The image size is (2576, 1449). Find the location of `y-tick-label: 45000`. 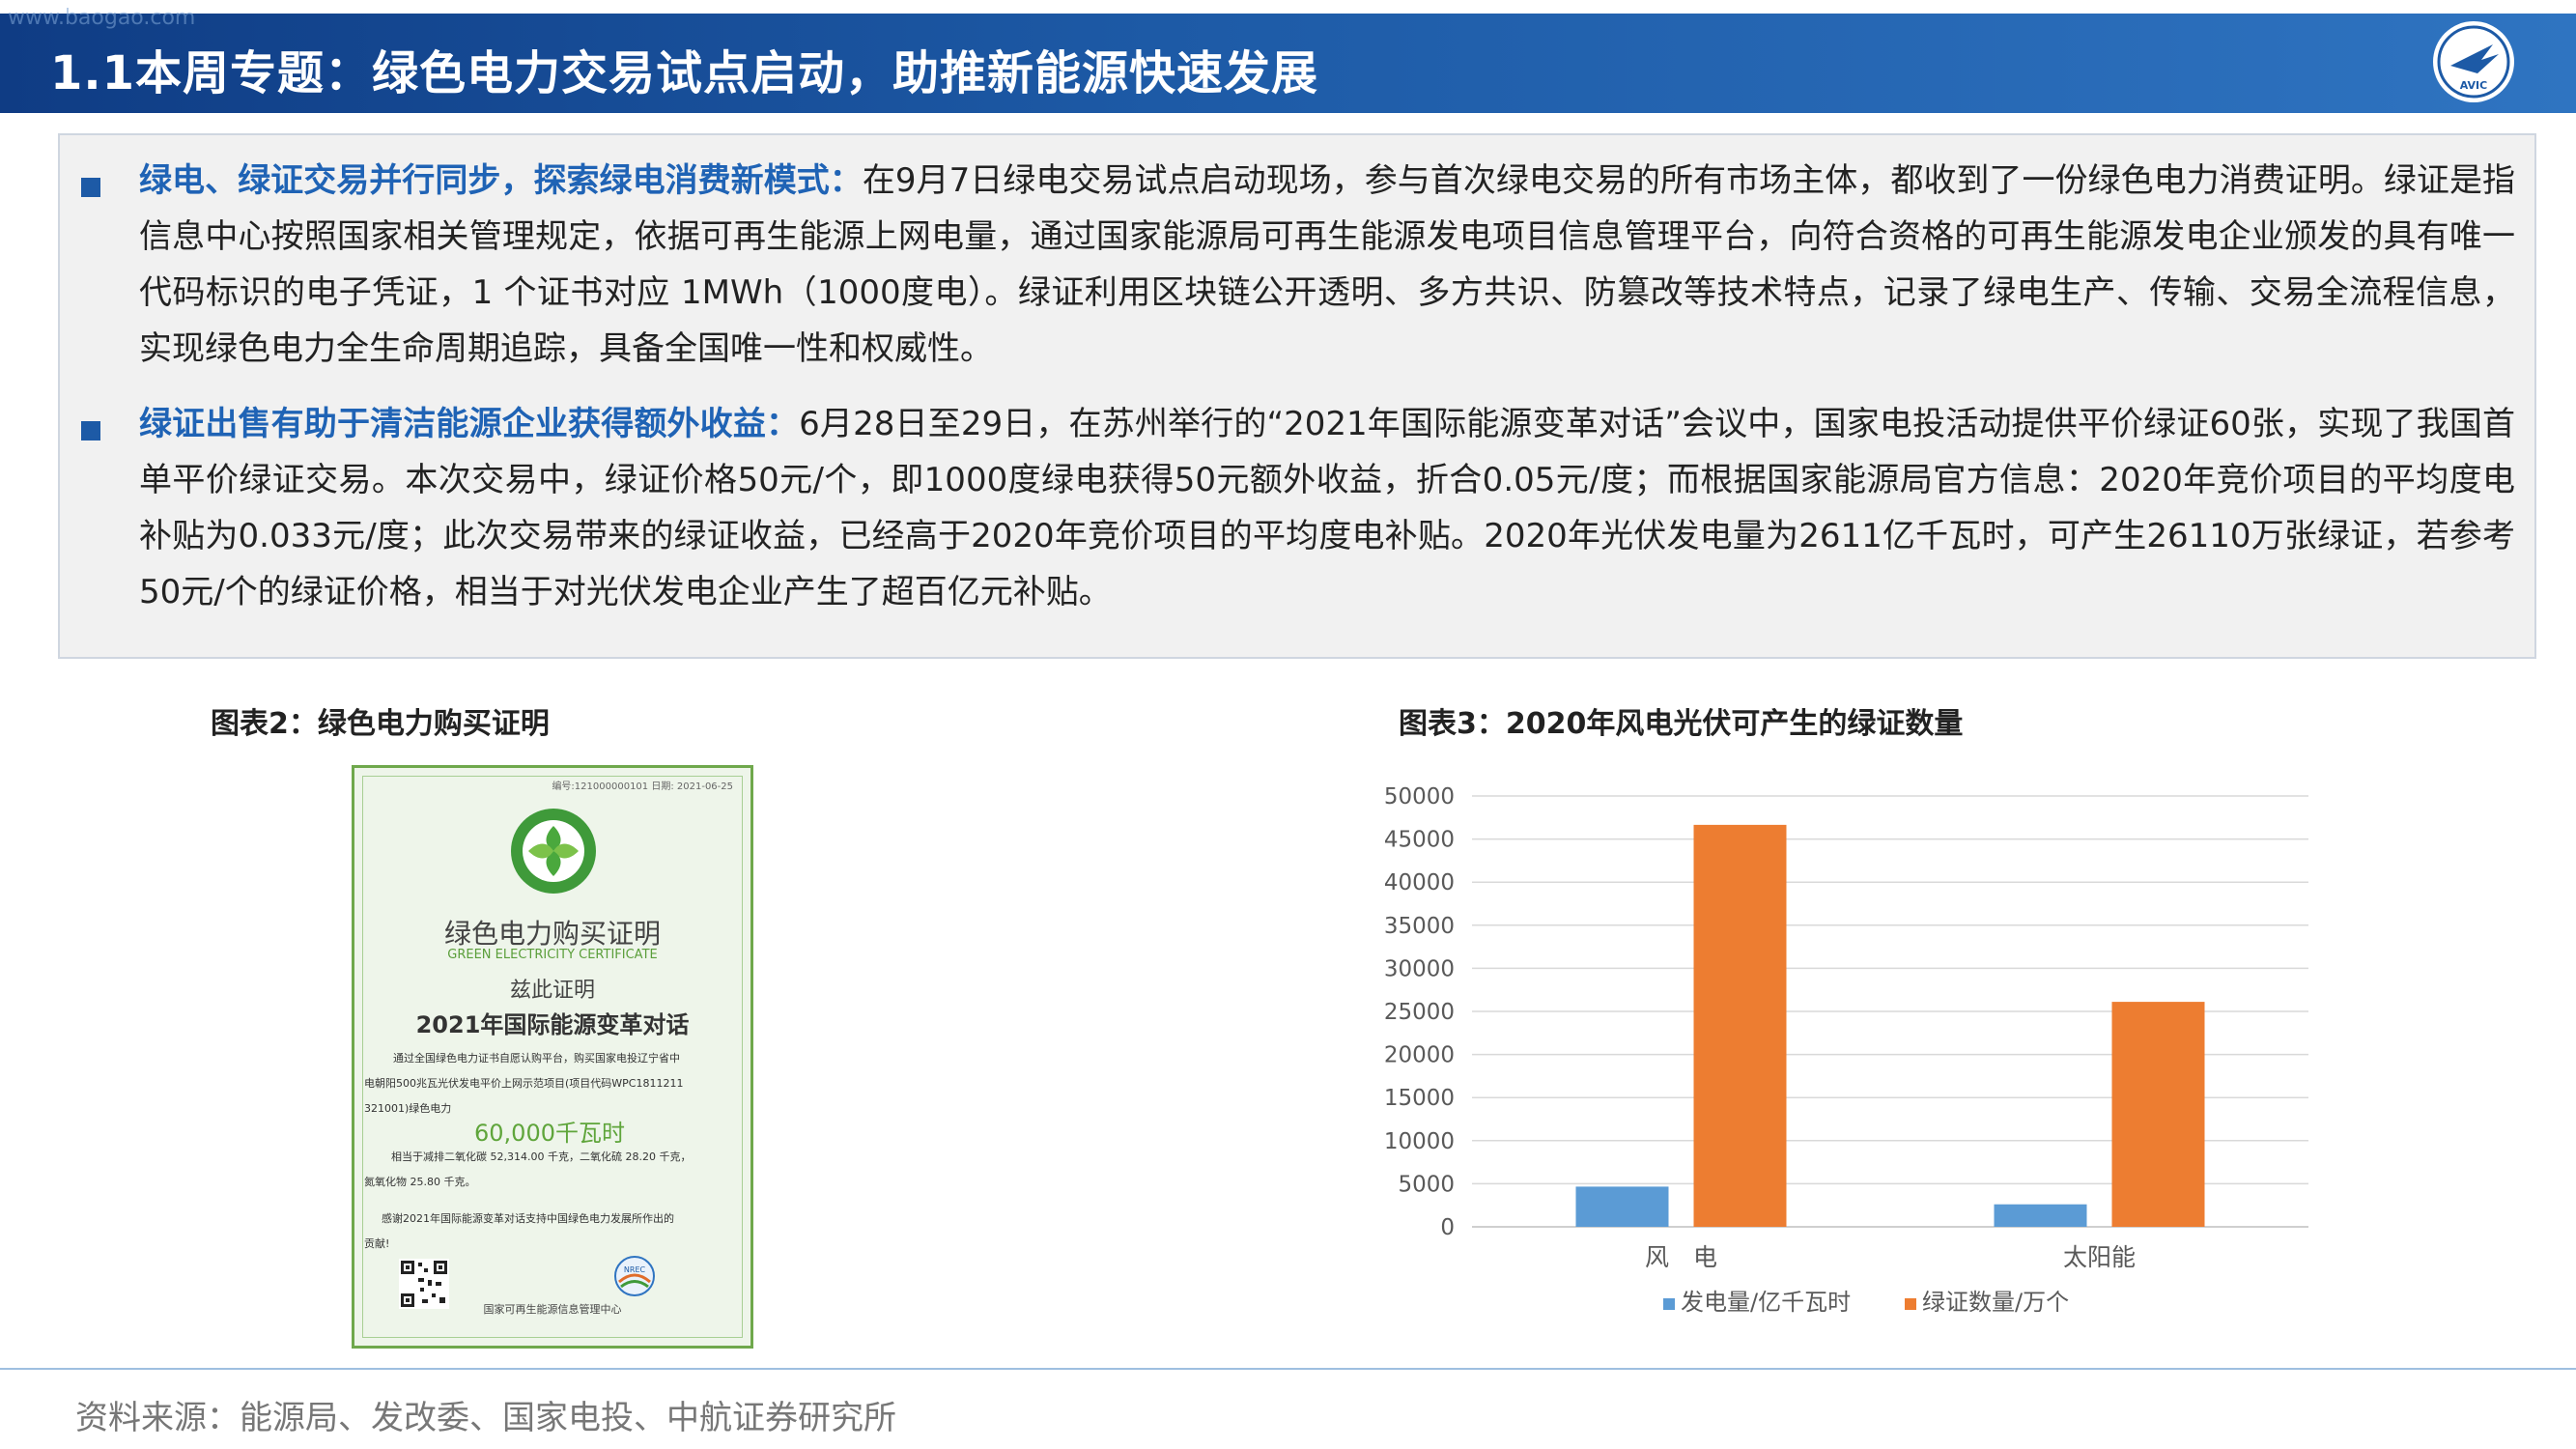

y-tick-label: 45000 is located at coordinates (1419, 840).